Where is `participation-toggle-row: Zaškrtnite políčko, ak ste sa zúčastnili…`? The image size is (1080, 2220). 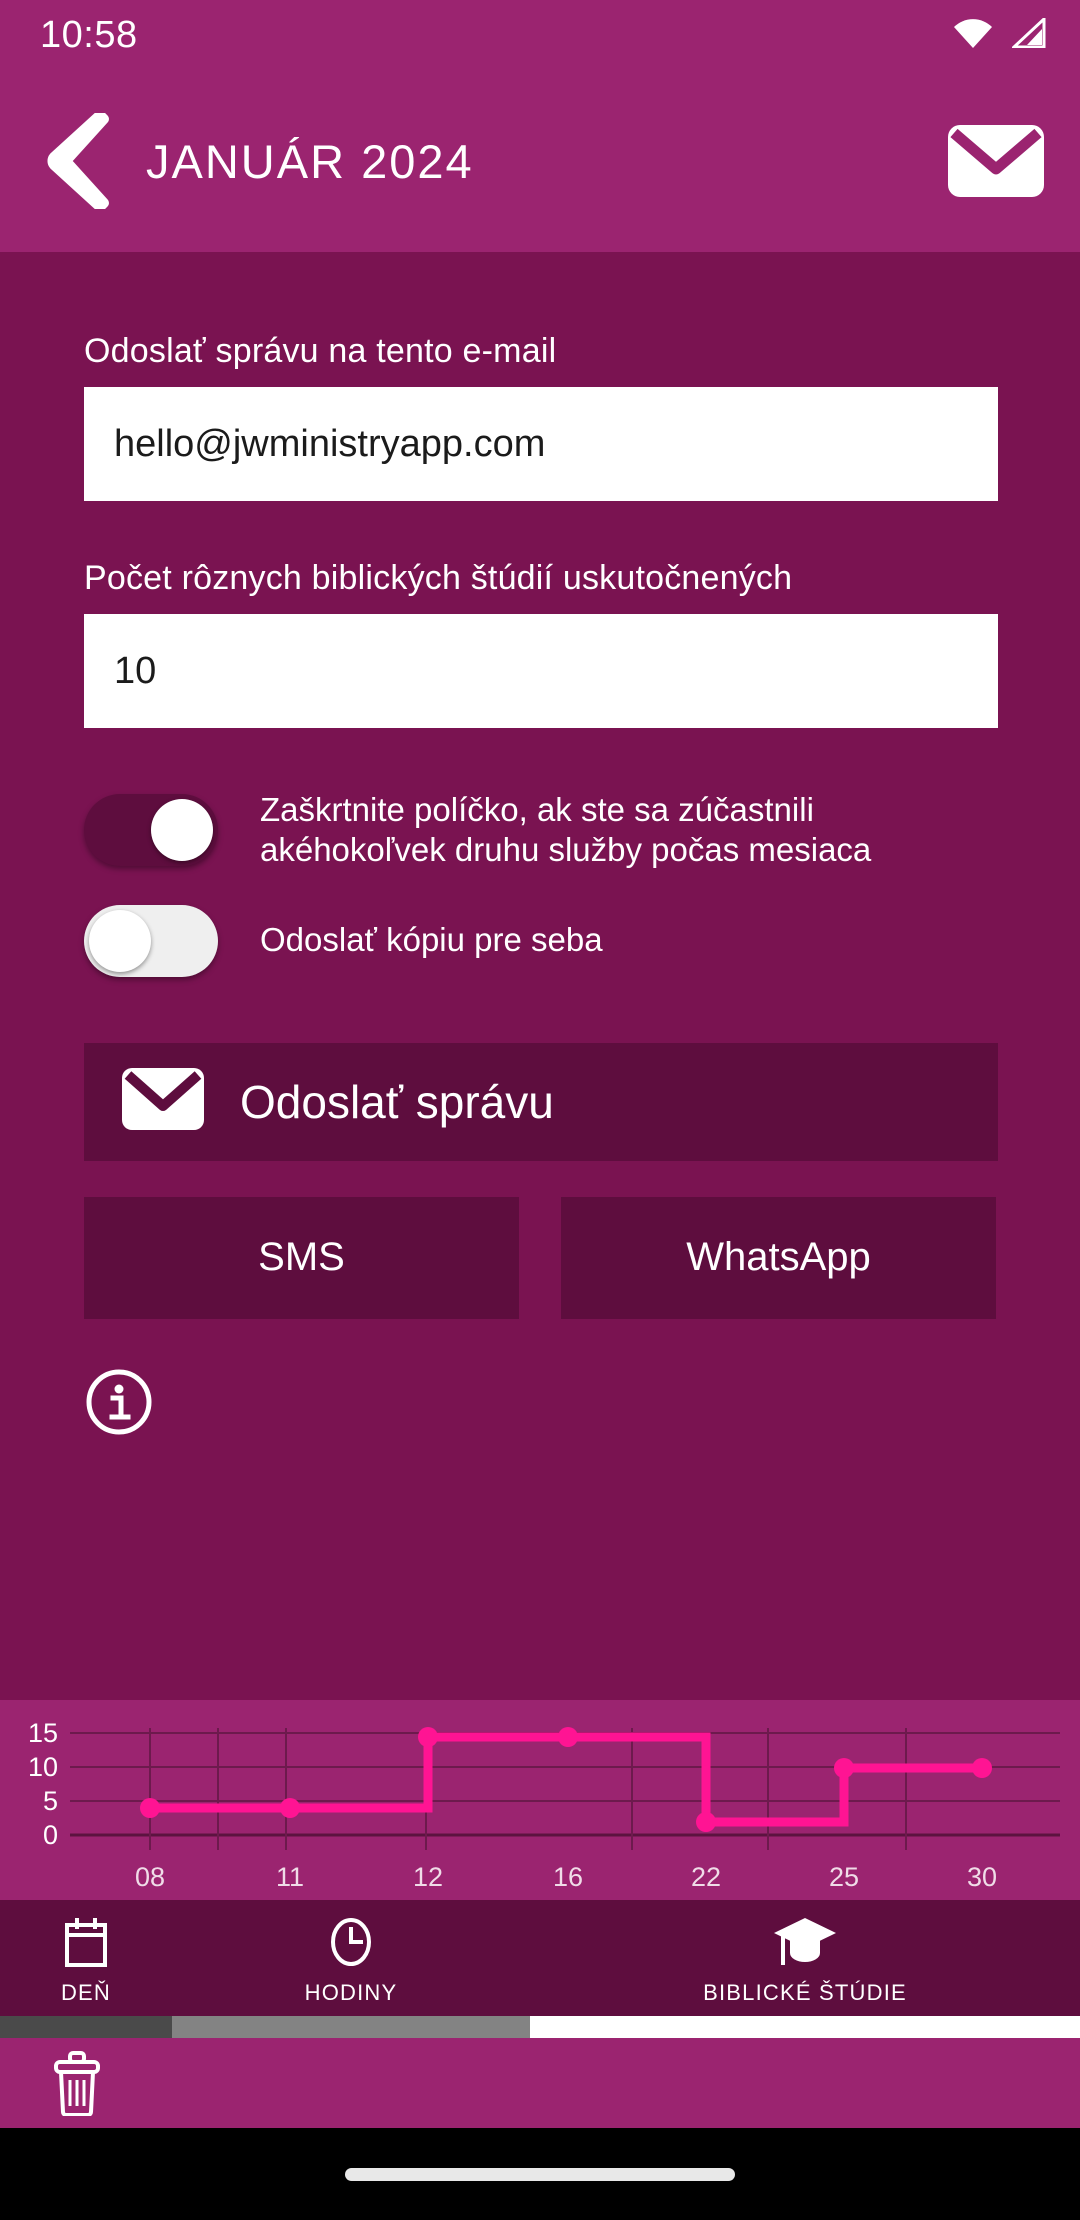 participation-toggle-row: Zaškrtnite políčko, ak ste sa zúčastnili… is located at coordinates (540, 830).